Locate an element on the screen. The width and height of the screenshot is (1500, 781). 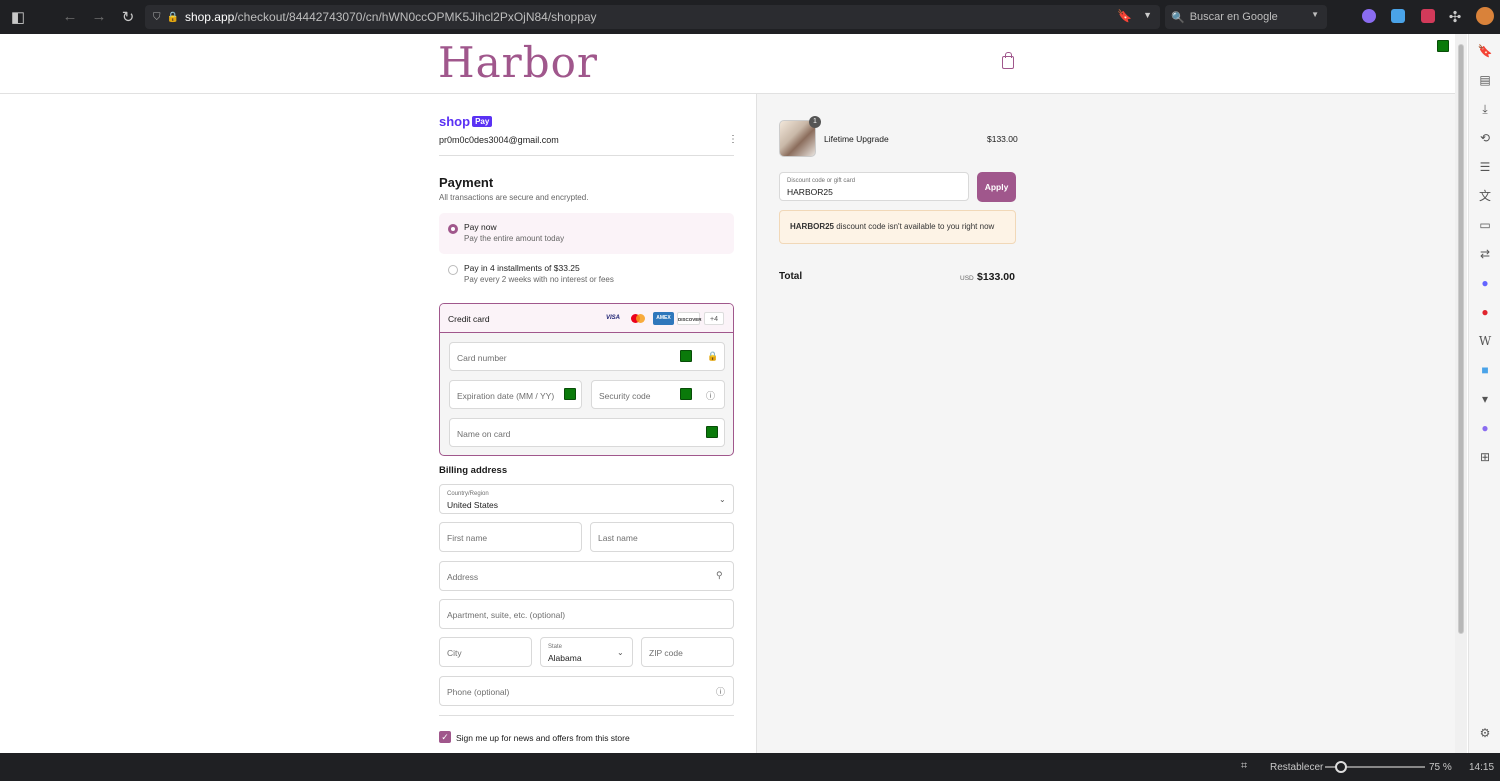
address-field: Address ⚲ is located at coordinates (586, 576).